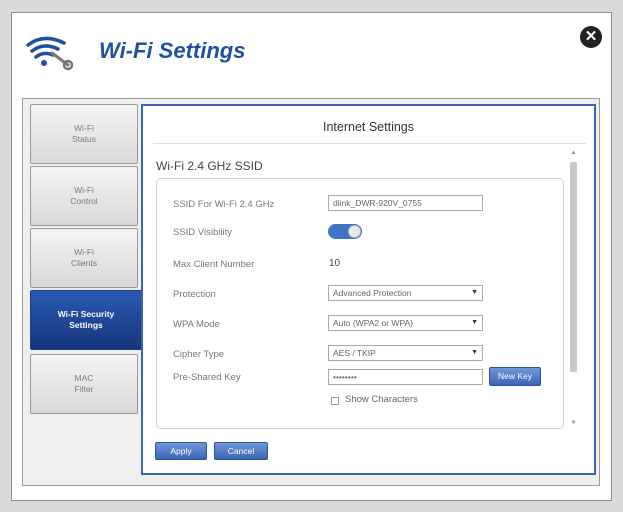 The height and width of the screenshot is (512, 623). I want to click on ssid-label: SSID For Wi-Fi 2.4 GHz, so click(224, 204).